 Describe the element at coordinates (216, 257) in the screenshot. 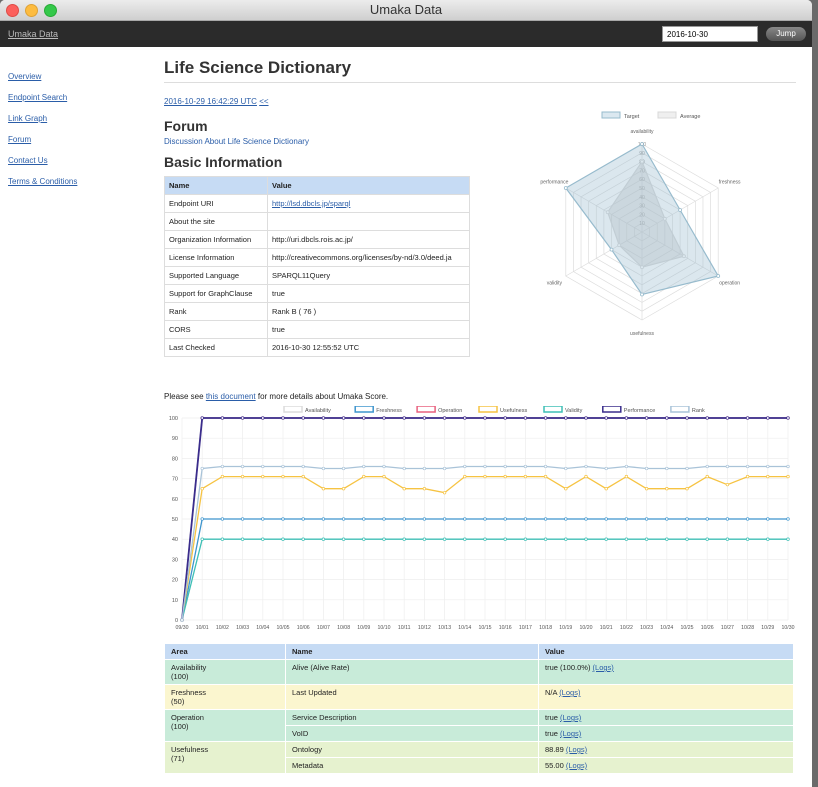

I see `info-name: License Information` at that location.